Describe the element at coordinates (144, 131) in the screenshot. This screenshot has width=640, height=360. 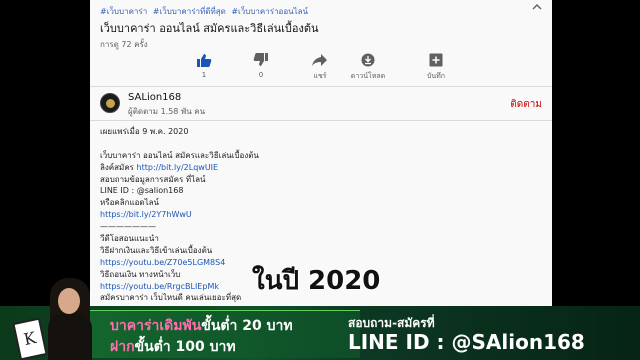
I see `publish-date: เผยแพร่เมื่อ 9 พ.ค. 2020` at that location.